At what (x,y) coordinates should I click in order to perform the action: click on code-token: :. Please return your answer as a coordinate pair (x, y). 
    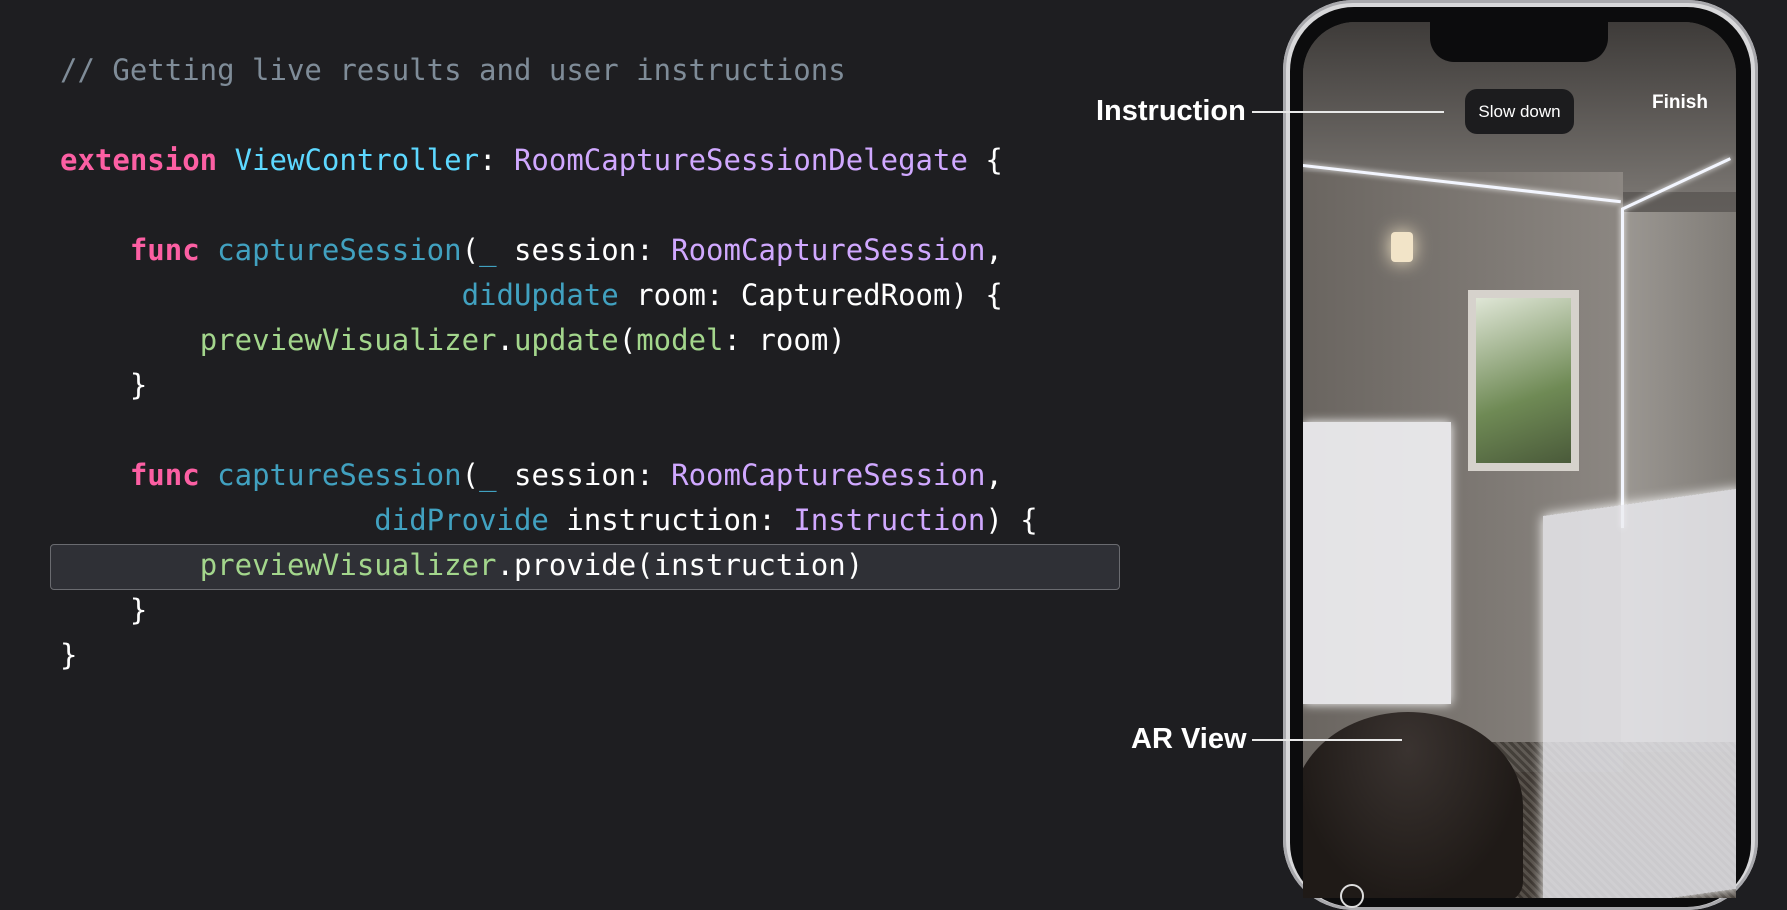
    Looking at the image, I should click on (496, 160).